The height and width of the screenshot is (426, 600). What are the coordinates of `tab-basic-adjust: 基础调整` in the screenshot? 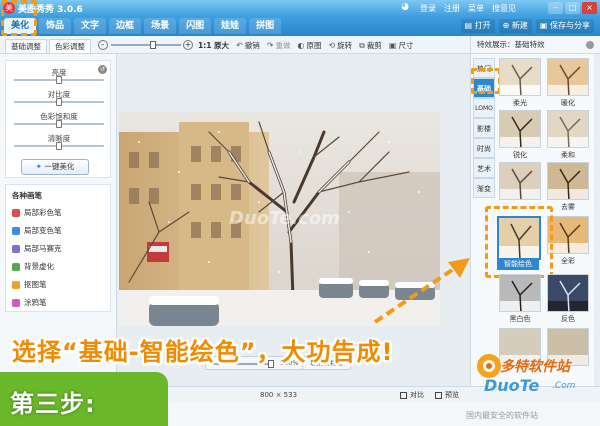 It's located at (26, 46).